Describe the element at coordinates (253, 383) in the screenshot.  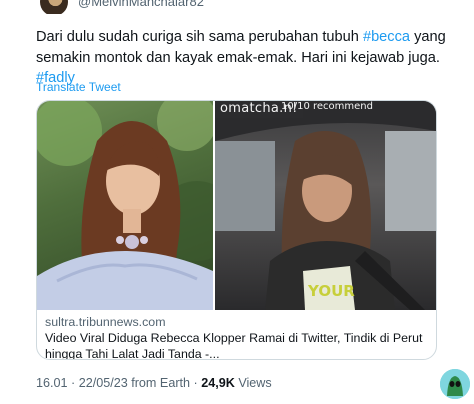
I see `views-label: Views` at that location.